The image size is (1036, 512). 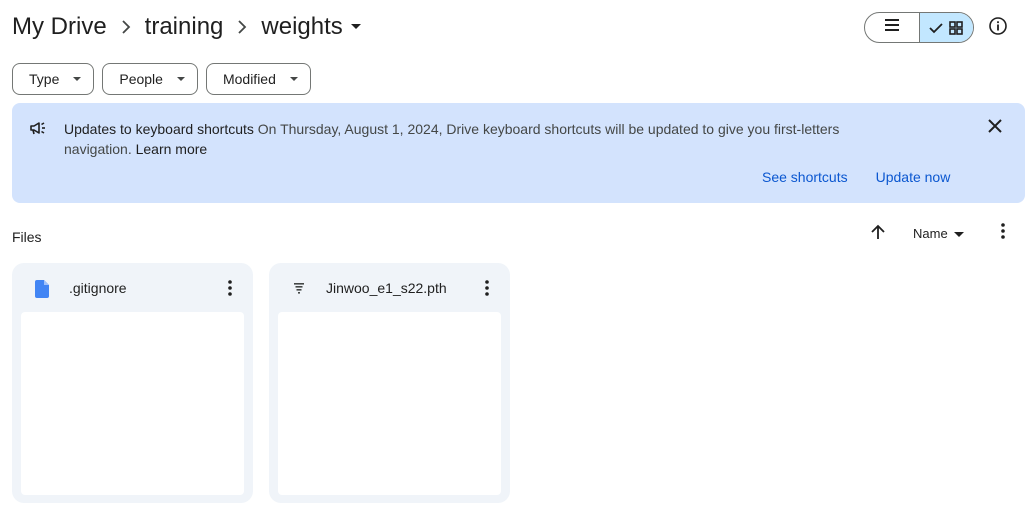 I want to click on banner-title: Updates to keyboard shortcuts, so click(x=159, y=129).